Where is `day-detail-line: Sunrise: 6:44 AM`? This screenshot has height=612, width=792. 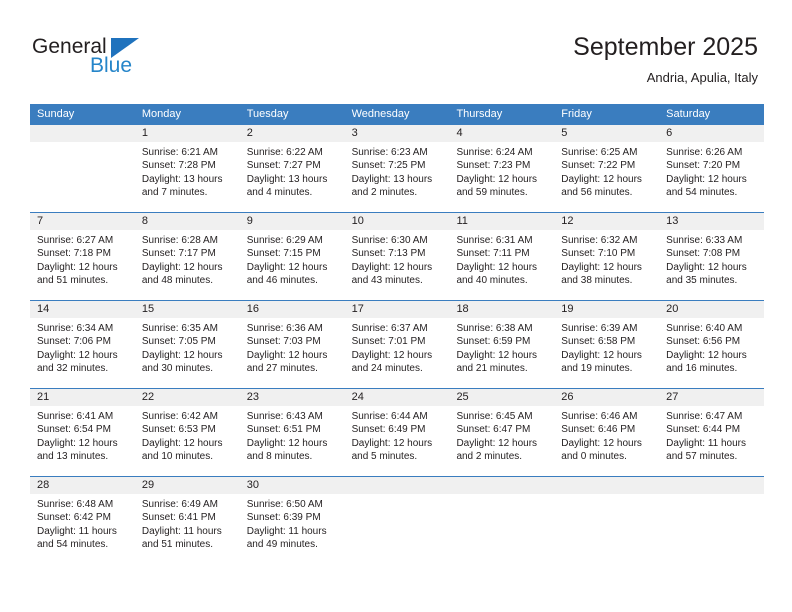
day-detail-line: Sunrise: 6:44 AM is located at coordinates (389, 416).